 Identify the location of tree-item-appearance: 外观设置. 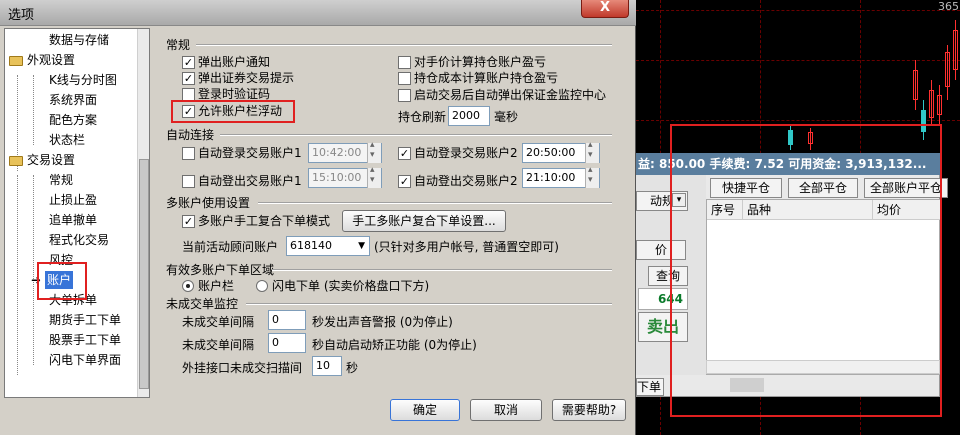
(51, 60).